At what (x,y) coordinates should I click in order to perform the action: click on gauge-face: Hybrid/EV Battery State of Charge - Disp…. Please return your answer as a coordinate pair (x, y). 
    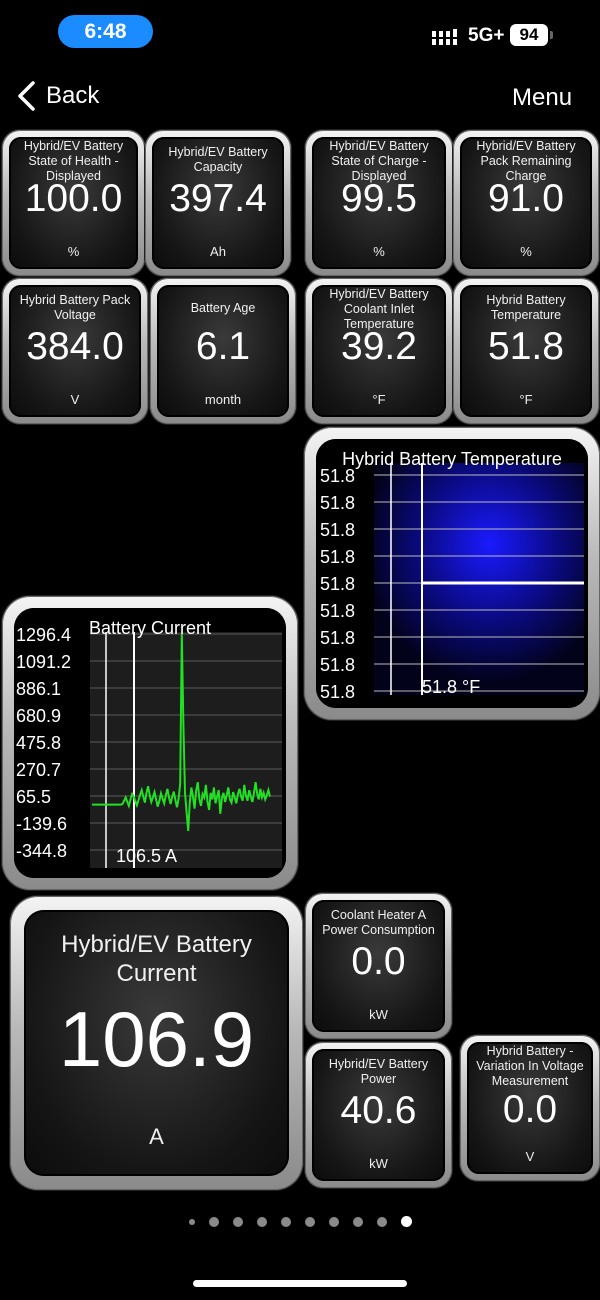
    Looking at the image, I should click on (379, 203).